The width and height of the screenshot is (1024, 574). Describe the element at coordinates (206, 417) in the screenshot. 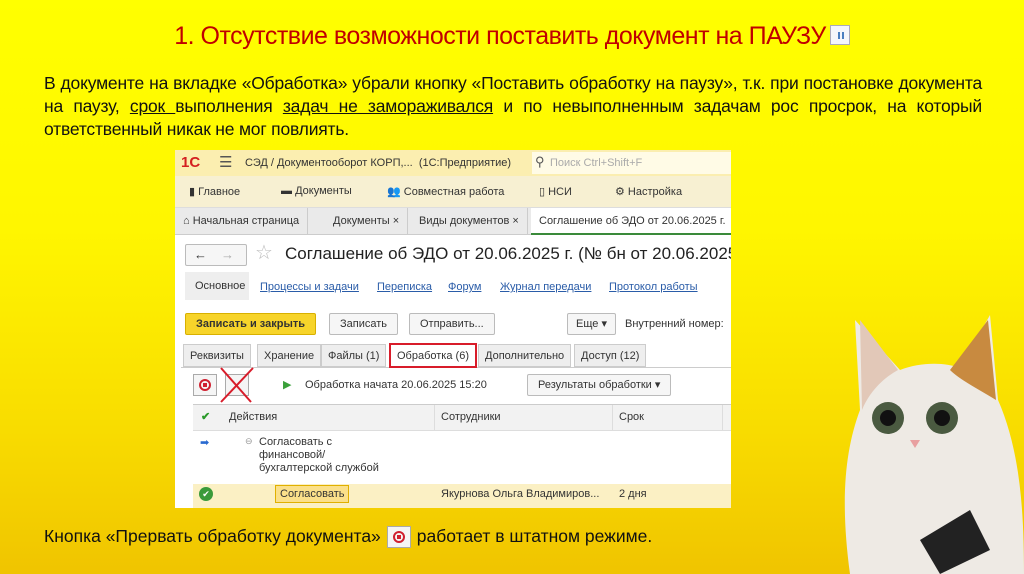

I see `check-icon: ✔` at that location.